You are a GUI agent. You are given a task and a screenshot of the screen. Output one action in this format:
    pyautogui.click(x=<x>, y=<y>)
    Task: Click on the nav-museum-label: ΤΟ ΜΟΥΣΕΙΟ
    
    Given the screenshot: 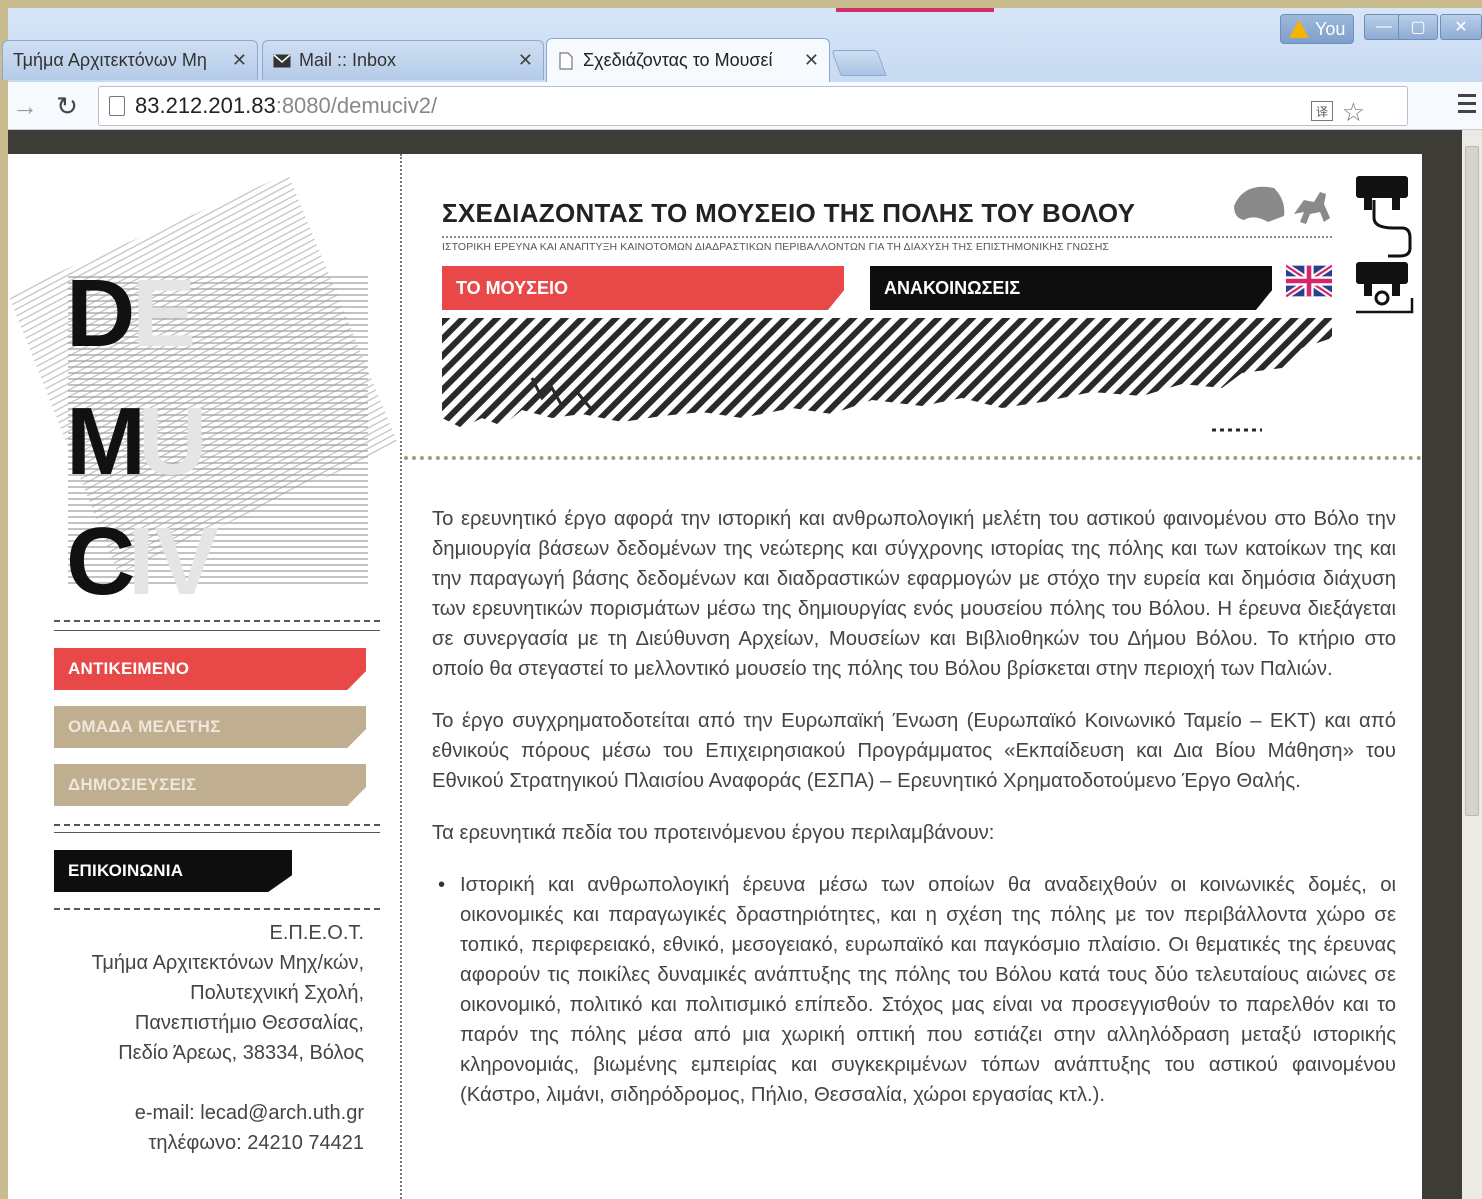 What is the action you would take?
    pyautogui.click(x=512, y=287)
    